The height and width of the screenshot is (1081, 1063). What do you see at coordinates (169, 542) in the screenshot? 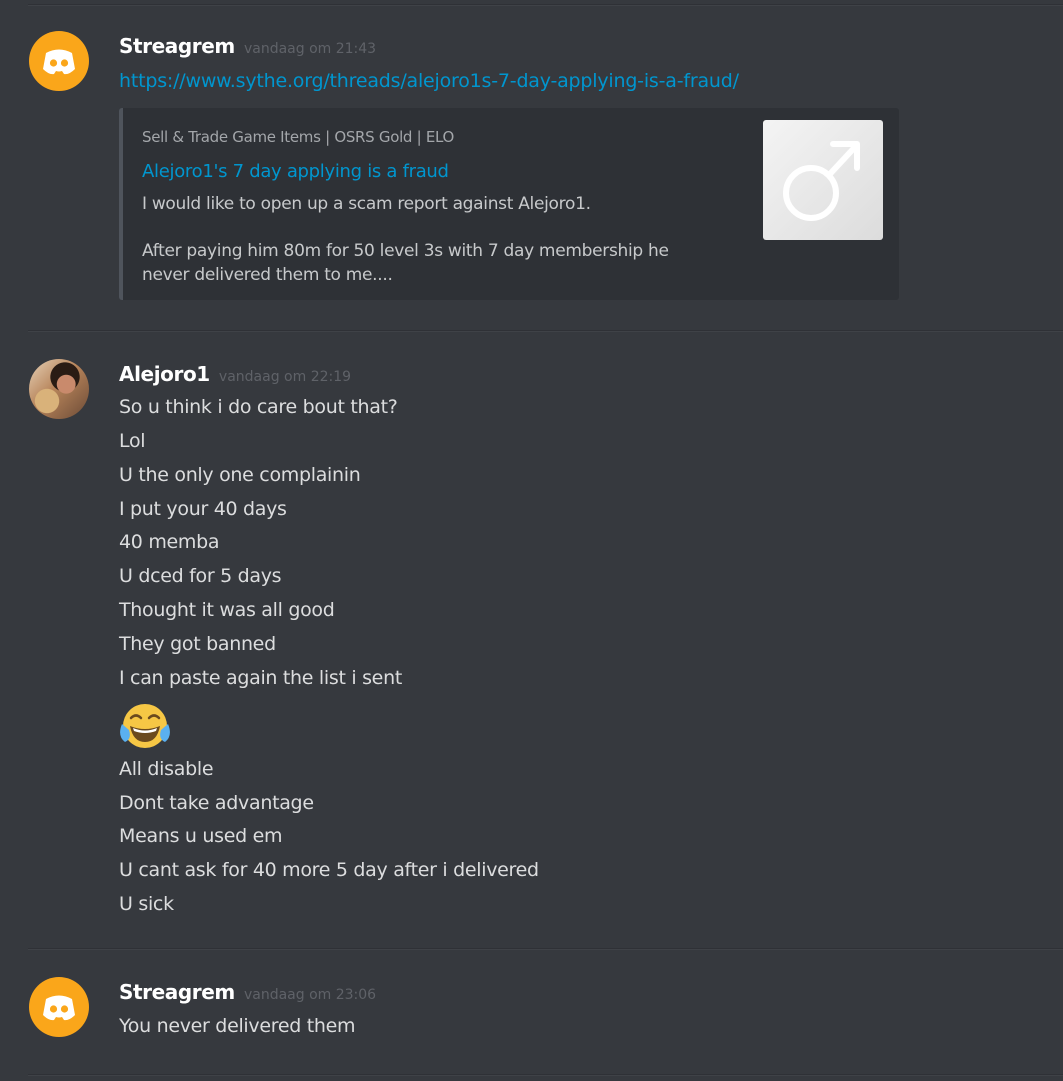
I see `message-text: 40 memba` at bounding box center [169, 542].